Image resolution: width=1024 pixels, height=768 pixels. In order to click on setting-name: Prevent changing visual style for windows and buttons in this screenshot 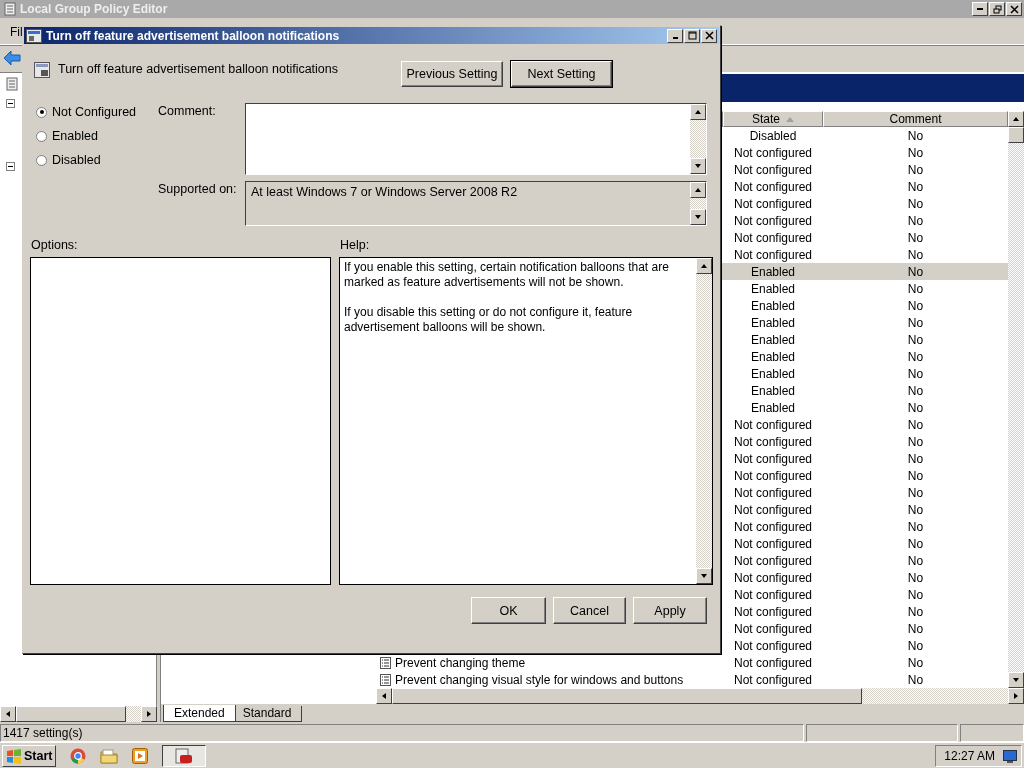, I will do `click(539, 679)`.